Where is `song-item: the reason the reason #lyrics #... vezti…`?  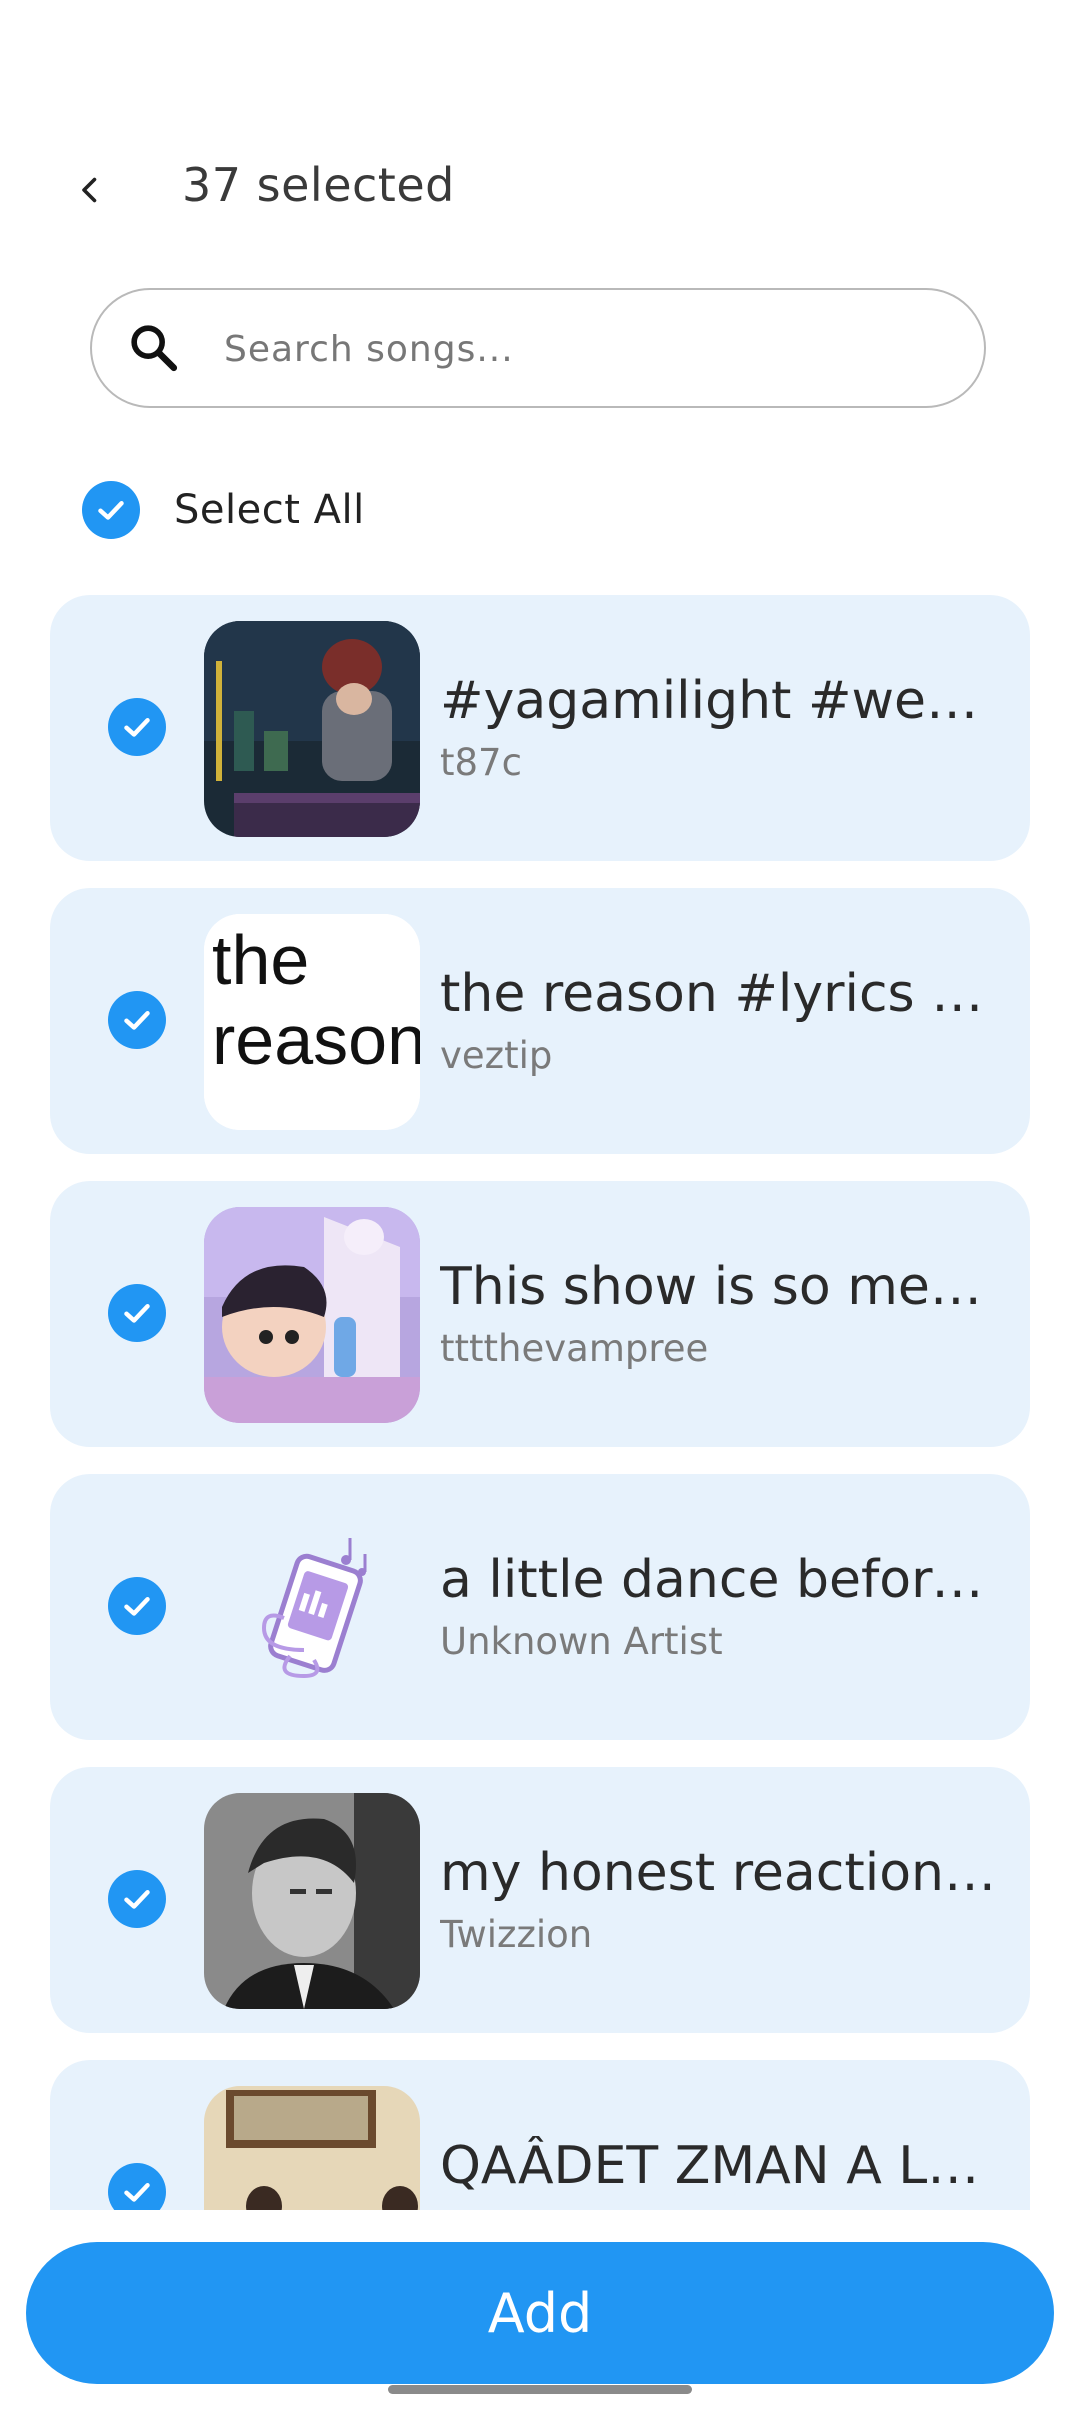
song-item: the reason the reason #lyrics #... vezti… is located at coordinates (540, 1021).